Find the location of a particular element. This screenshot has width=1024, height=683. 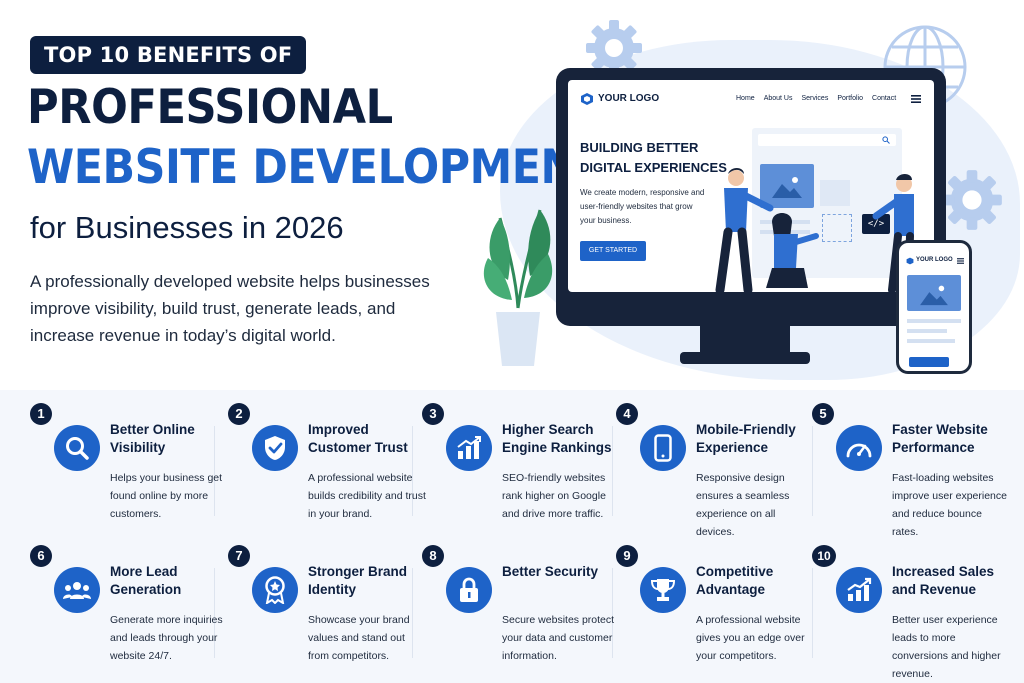

nav-home: Home is located at coordinates (745, 98).